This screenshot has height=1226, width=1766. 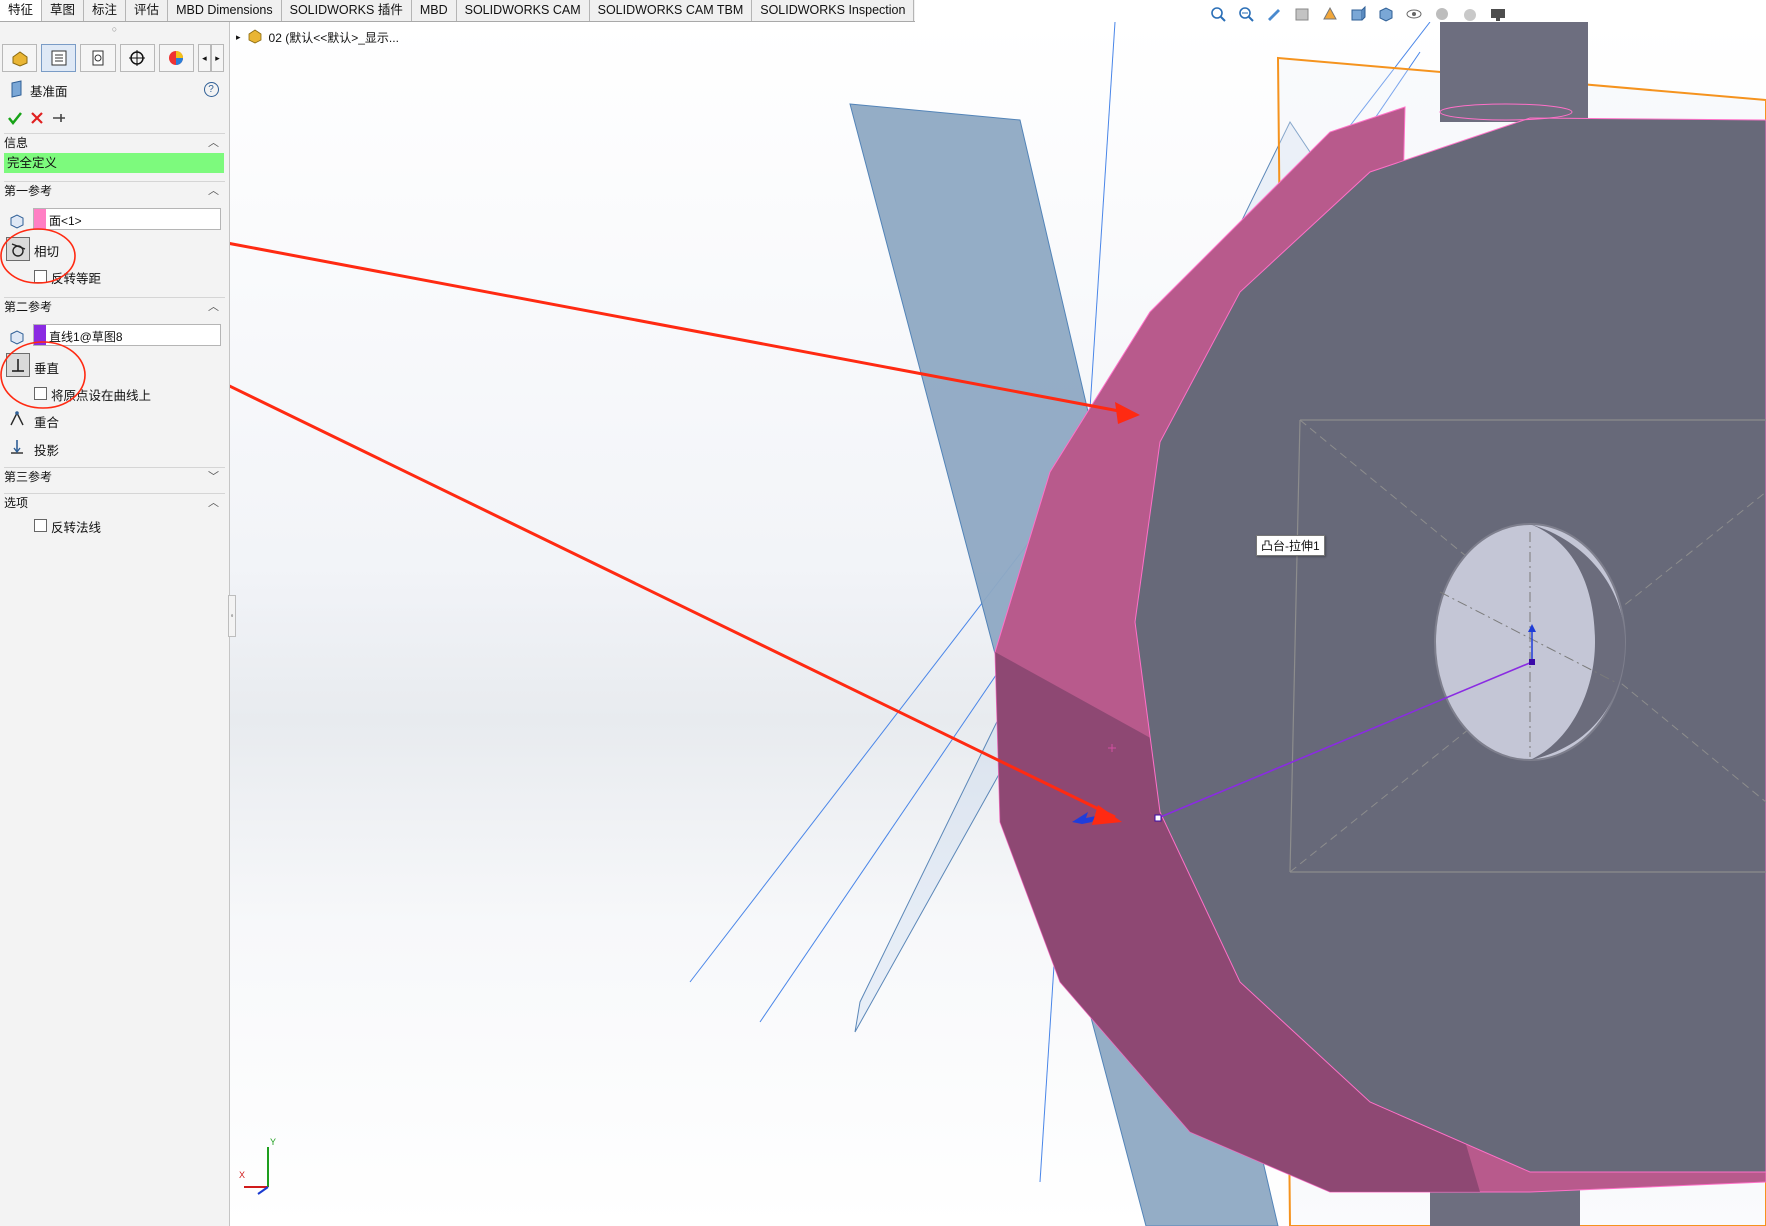 What do you see at coordinates (347, 10) in the screenshot?
I see `tab-solidworks-addins: SOLIDWORKS 插件` at bounding box center [347, 10].